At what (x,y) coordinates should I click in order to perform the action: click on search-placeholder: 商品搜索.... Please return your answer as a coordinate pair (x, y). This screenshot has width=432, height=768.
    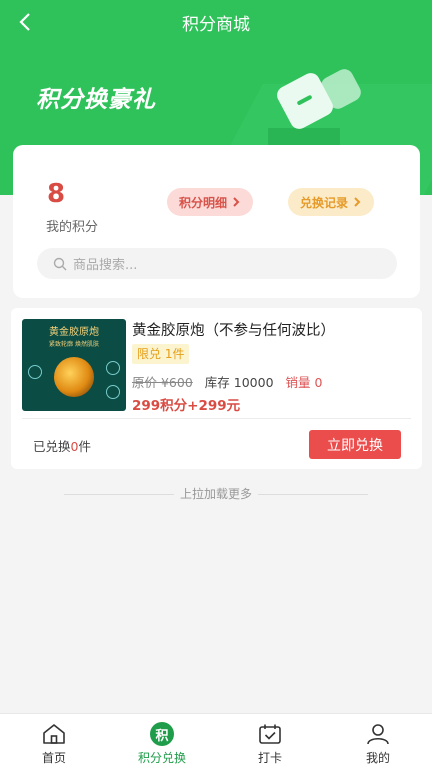
    Looking at the image, I should click on (105, 265).